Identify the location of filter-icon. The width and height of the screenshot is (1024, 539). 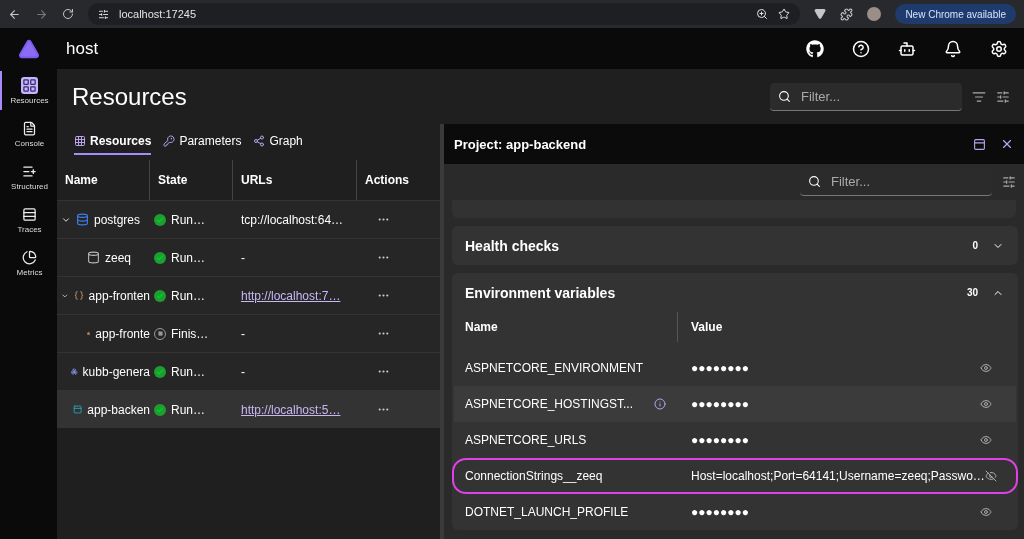
(979, 96).